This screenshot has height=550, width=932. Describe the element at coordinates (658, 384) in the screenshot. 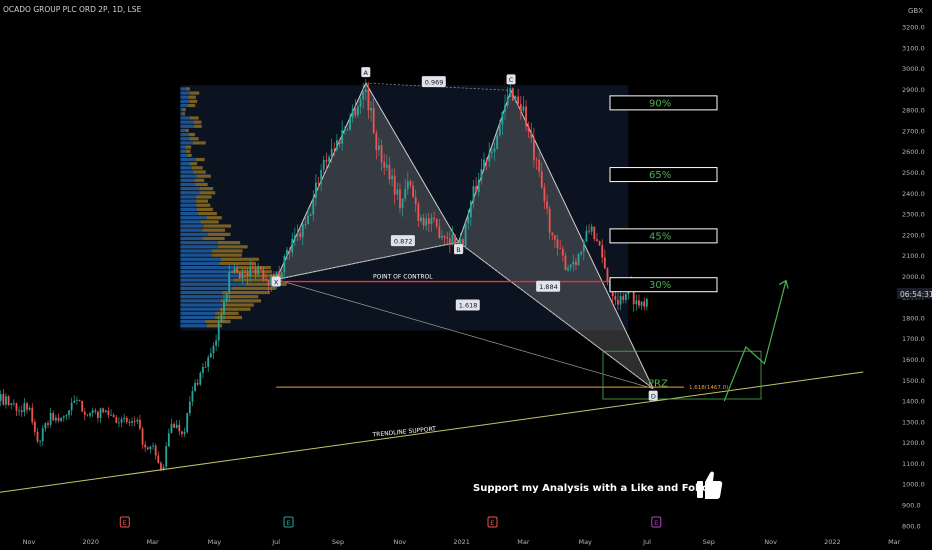

I see `prz-label: PRZ` at that location.